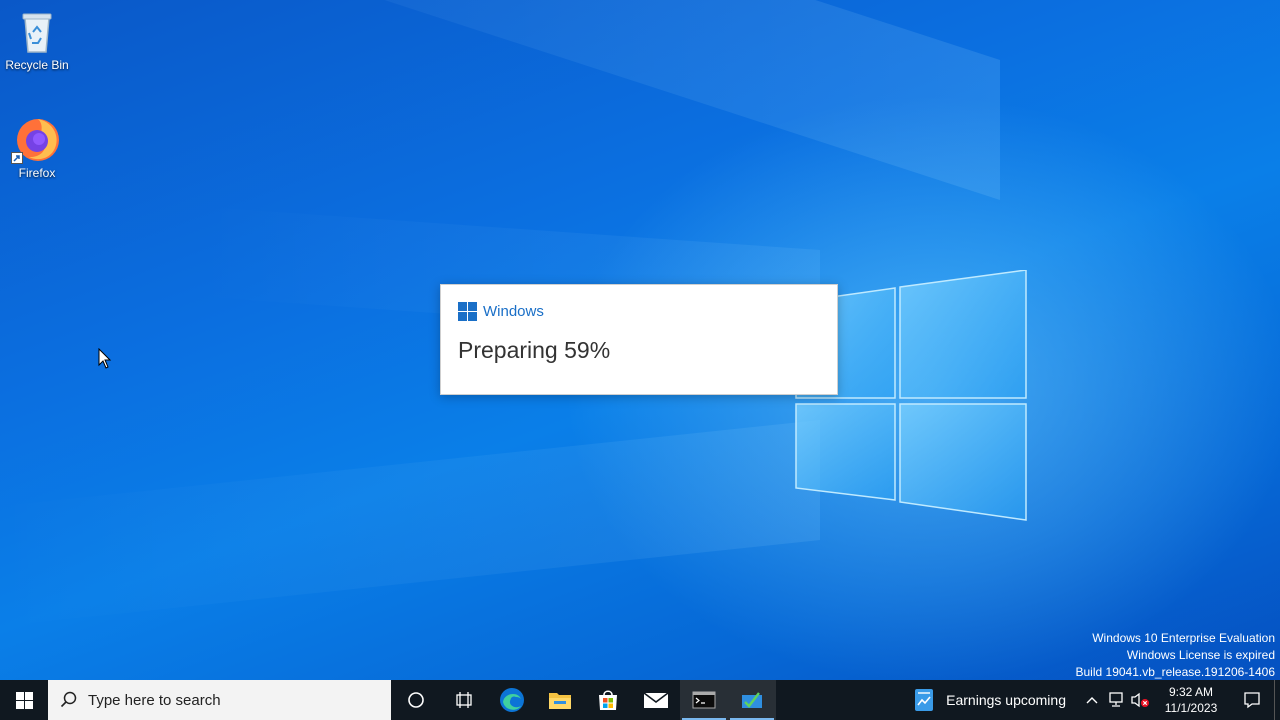 Image resolution: width=1280 pixels, height=720 pixels. I want to click on mail-icon, so click(656, 700).